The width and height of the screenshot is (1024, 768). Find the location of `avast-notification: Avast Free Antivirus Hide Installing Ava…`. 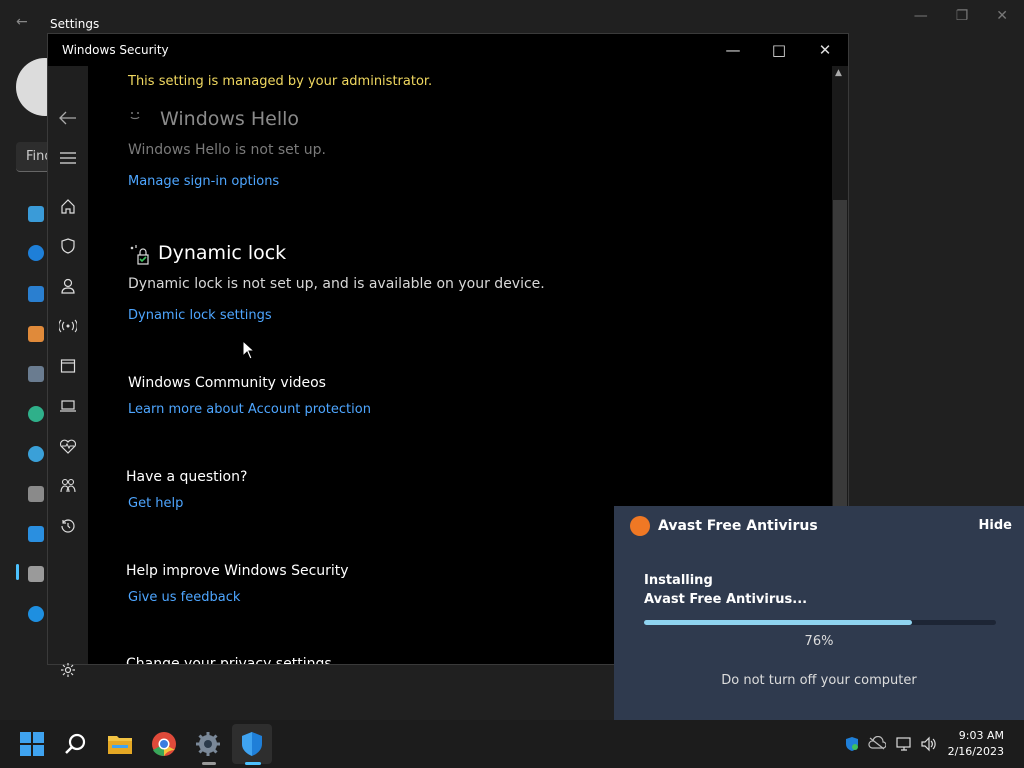

avast-notification: Avast Free Antivirus Hide Installing Ava… is located at coordinates (819, 613).